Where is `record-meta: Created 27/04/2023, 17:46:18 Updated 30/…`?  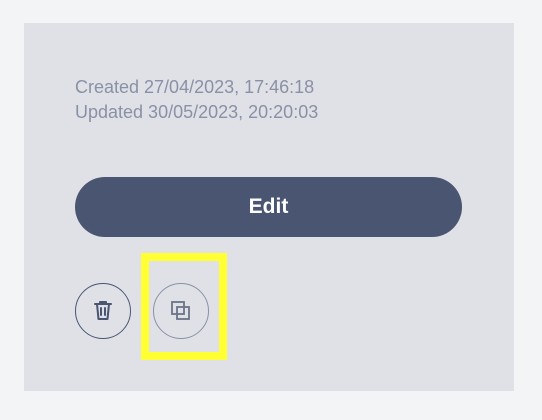 record-meta: Created 27/04/2023, 17:46:18 Updated 30/… is located at coordinates (196, 100).